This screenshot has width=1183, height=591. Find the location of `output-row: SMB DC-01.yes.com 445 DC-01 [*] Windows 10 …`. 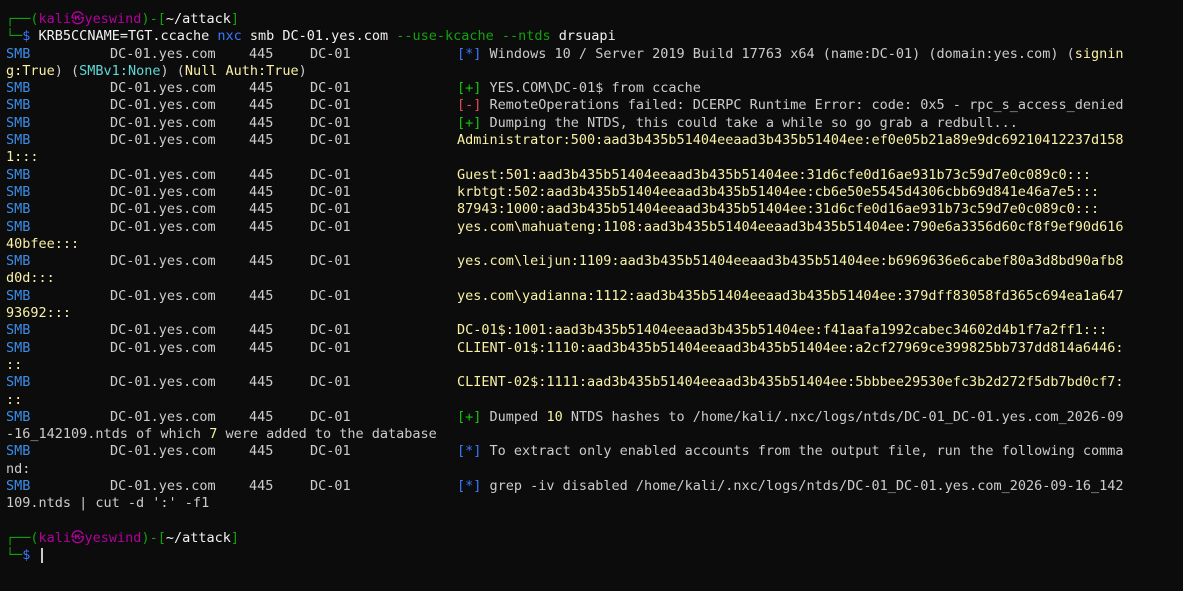

output-row: SMB DC-01.yes.com 445 DC-01 [*] Windows 10 … is located at coordinates (565, 53).